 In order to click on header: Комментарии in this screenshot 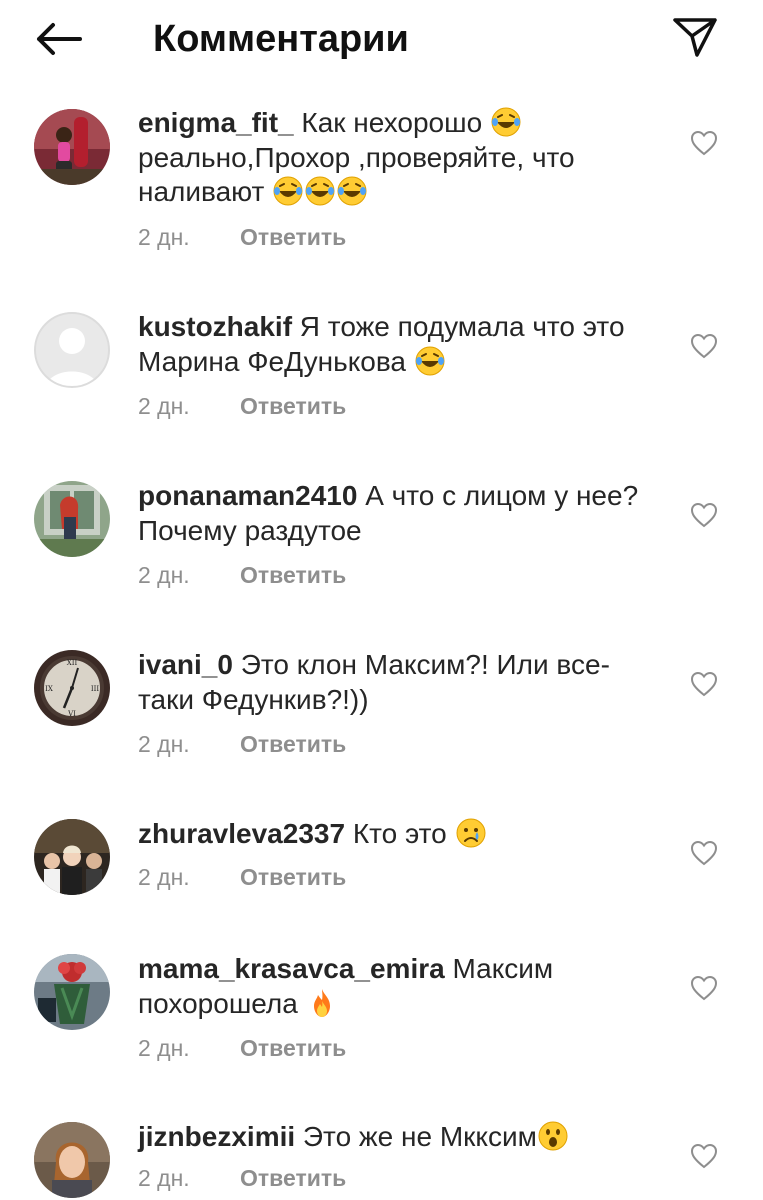, I will do `click(381, 40)`.